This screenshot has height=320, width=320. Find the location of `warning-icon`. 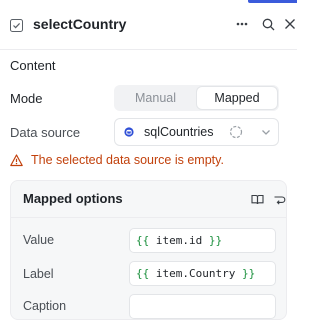

warning-icon is located at coordinates (16, 159).